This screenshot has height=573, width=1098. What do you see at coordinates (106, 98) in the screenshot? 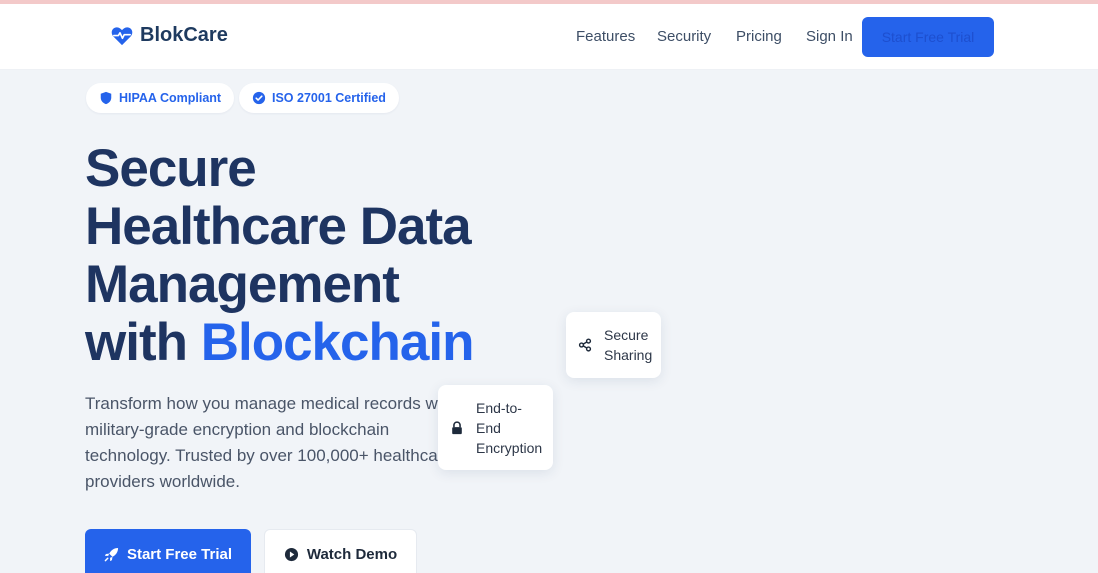
I see `shield-icon` at bounding box center [106, 98].